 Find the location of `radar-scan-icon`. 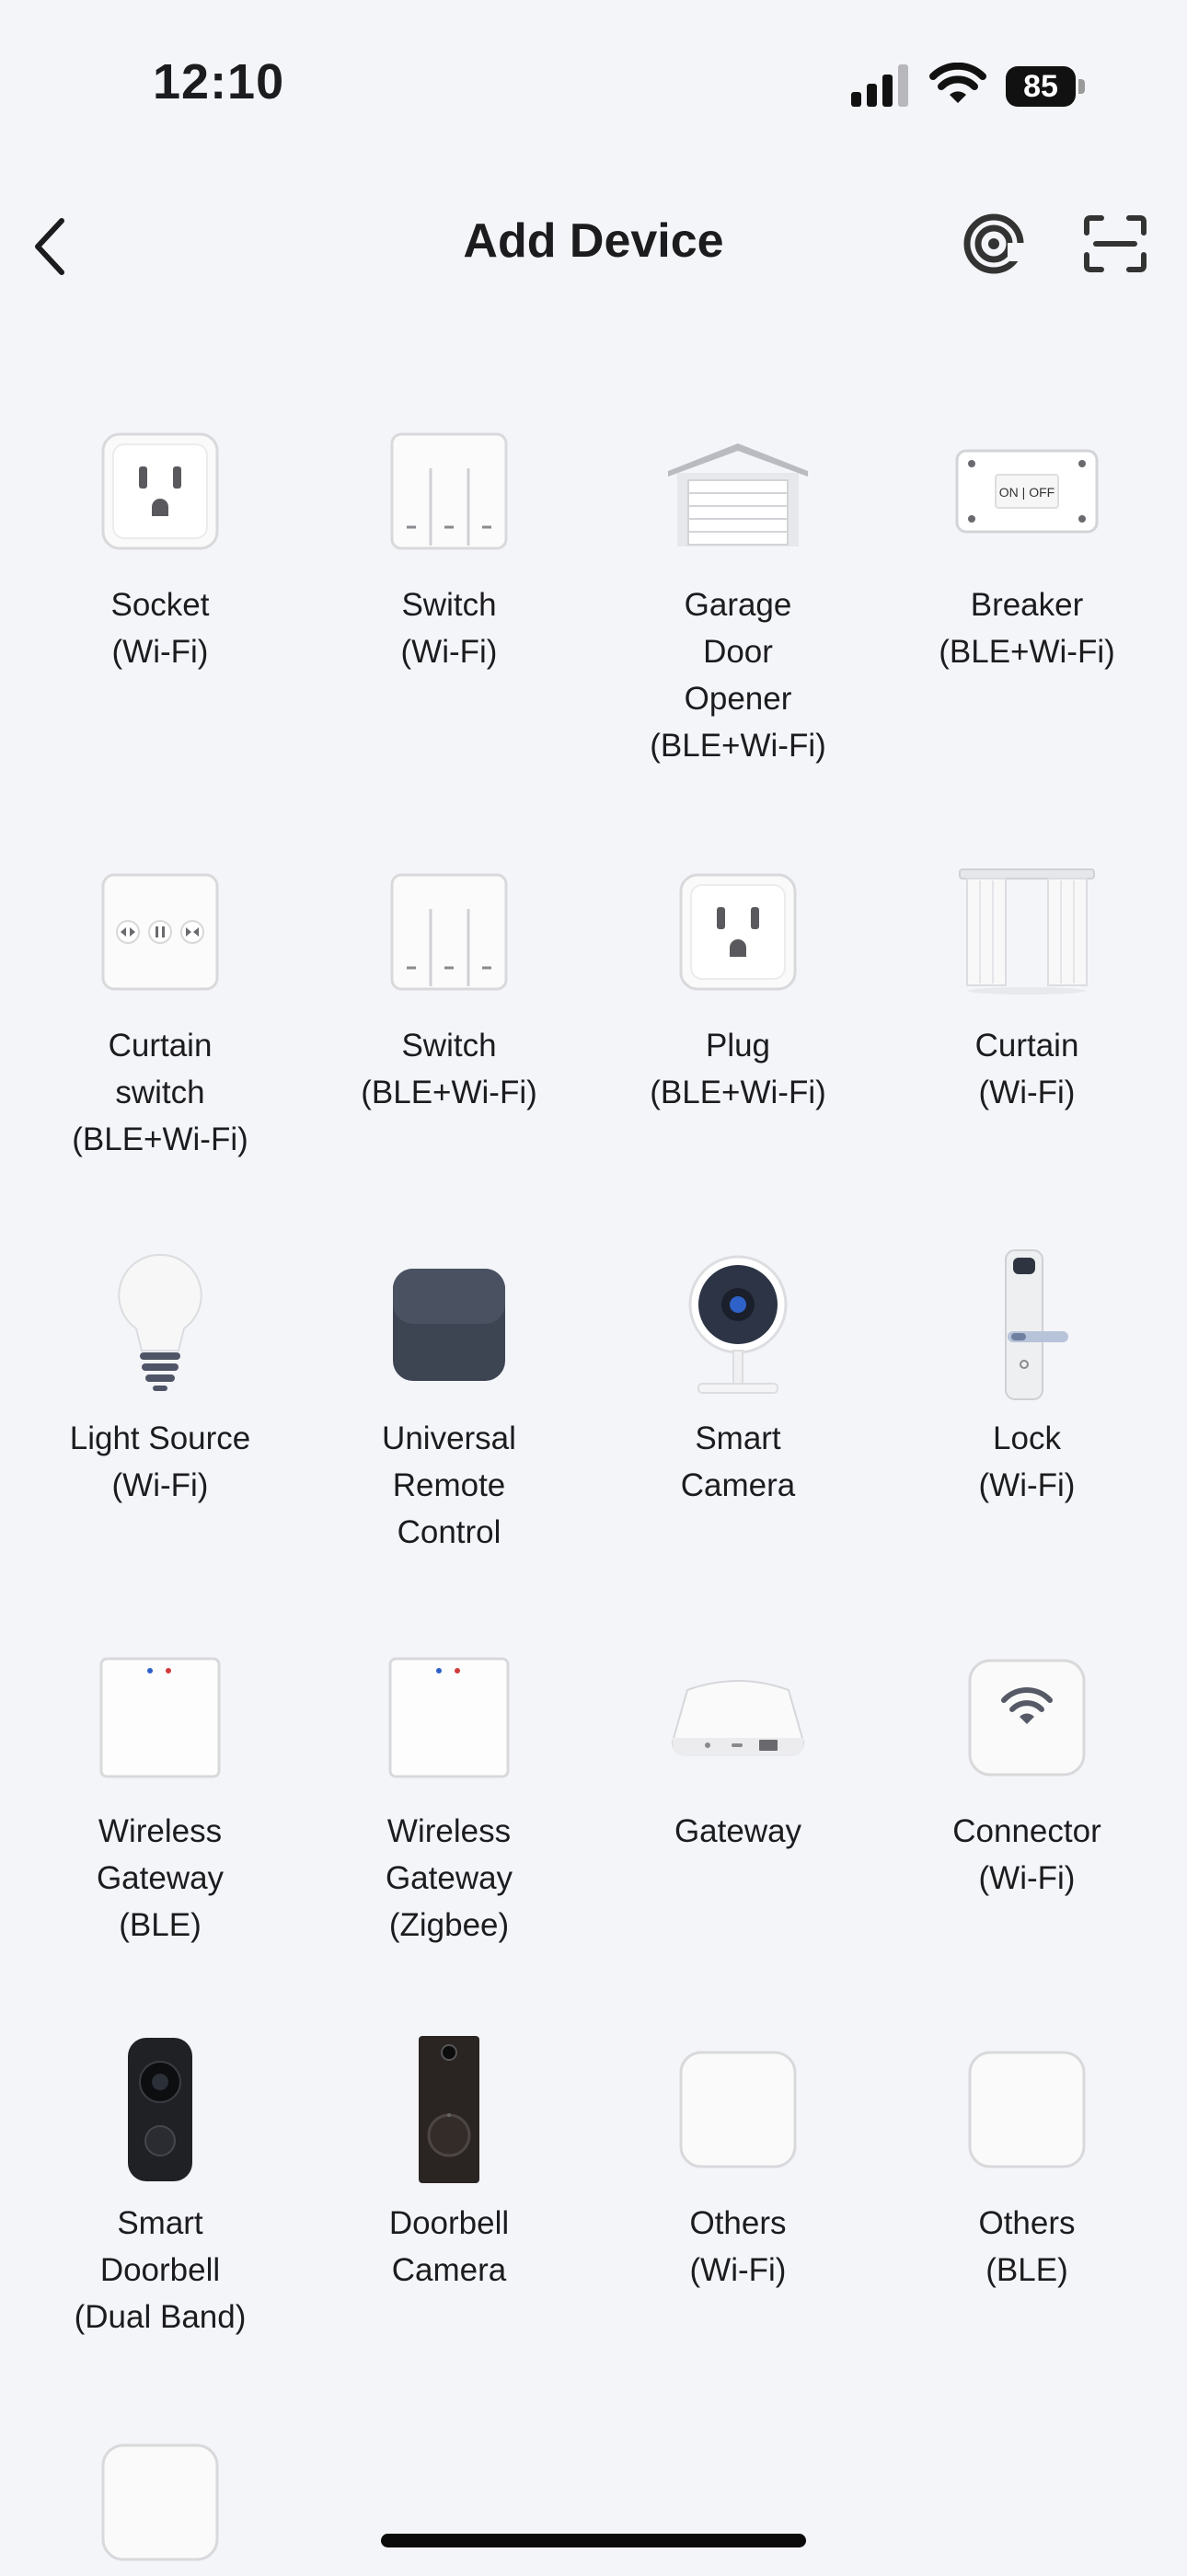

radar-scan-icon is located at coordinates (994, 243).